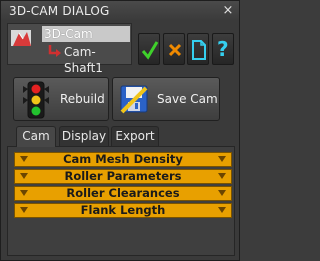 This screenshot has width=320, height=261. What do you see at coordinates (97, 60) in the screenshot?
I see `tree-item-cam-shaft1: Cam-Shaft1` at bounding box center [97, 60].